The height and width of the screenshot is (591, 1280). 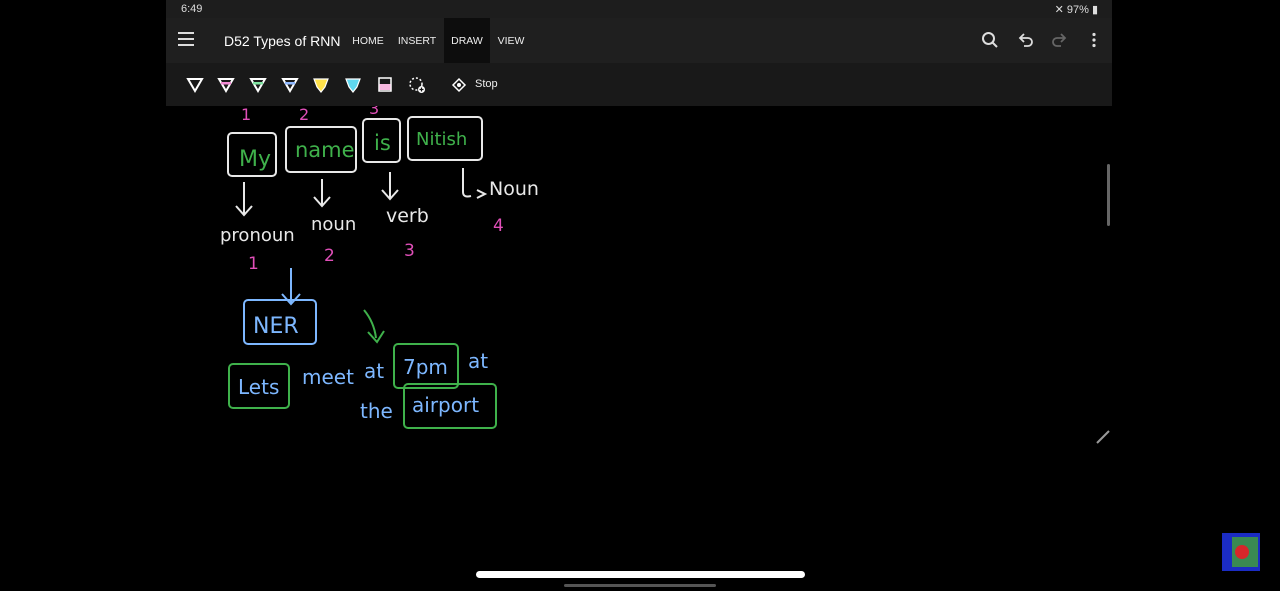 I want to click on home-indicator, so click(x=640, y=574).